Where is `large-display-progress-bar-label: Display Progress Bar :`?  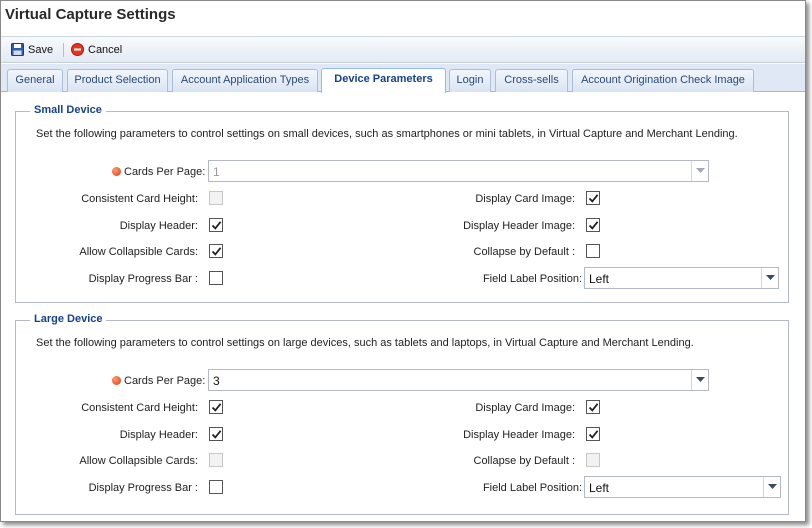
large-display-progress-bar-label: Display Progress Bar : is located at coordinates (143, 488).